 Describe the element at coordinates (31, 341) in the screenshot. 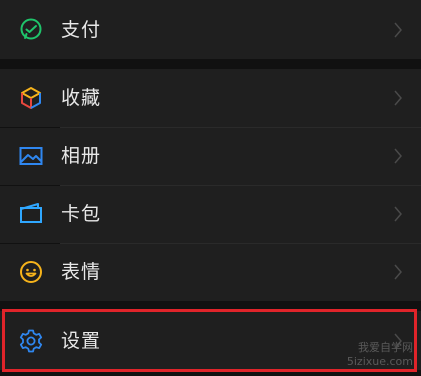

I see `settings-gear-icon` at that location.